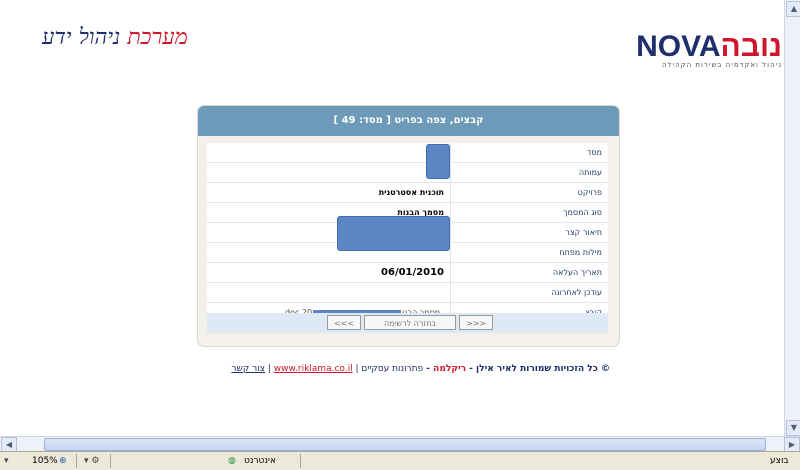  What do you see at coordinates (313, 369) in the screenshot?
I see `website-link: www.riklama.co.il` at bounding box center [313, 369].